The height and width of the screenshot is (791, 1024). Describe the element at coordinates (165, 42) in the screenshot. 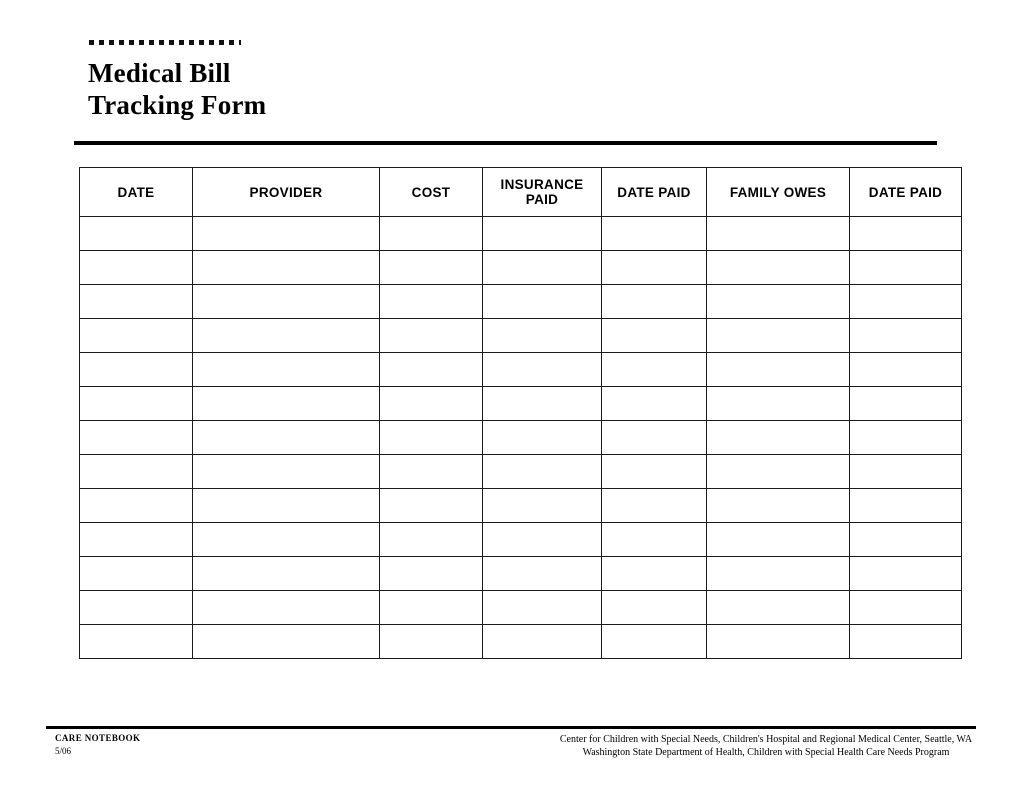

I see `dotted-rule-decoration` at that location.